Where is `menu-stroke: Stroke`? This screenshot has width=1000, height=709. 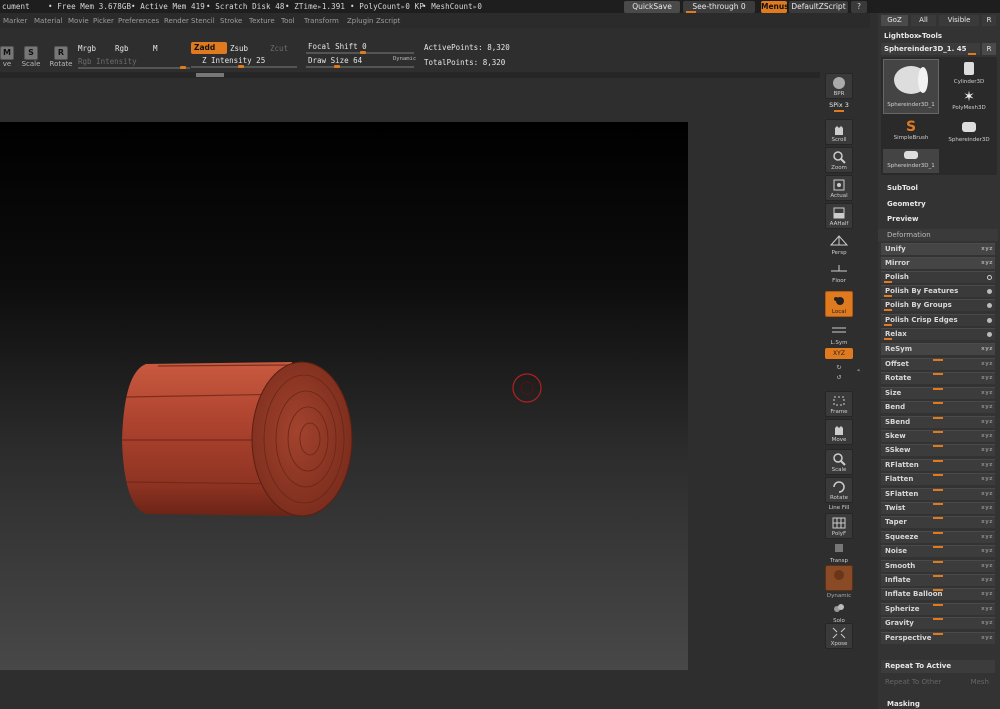 menu-stroke: Stroke is located at coordinates (231, 21).